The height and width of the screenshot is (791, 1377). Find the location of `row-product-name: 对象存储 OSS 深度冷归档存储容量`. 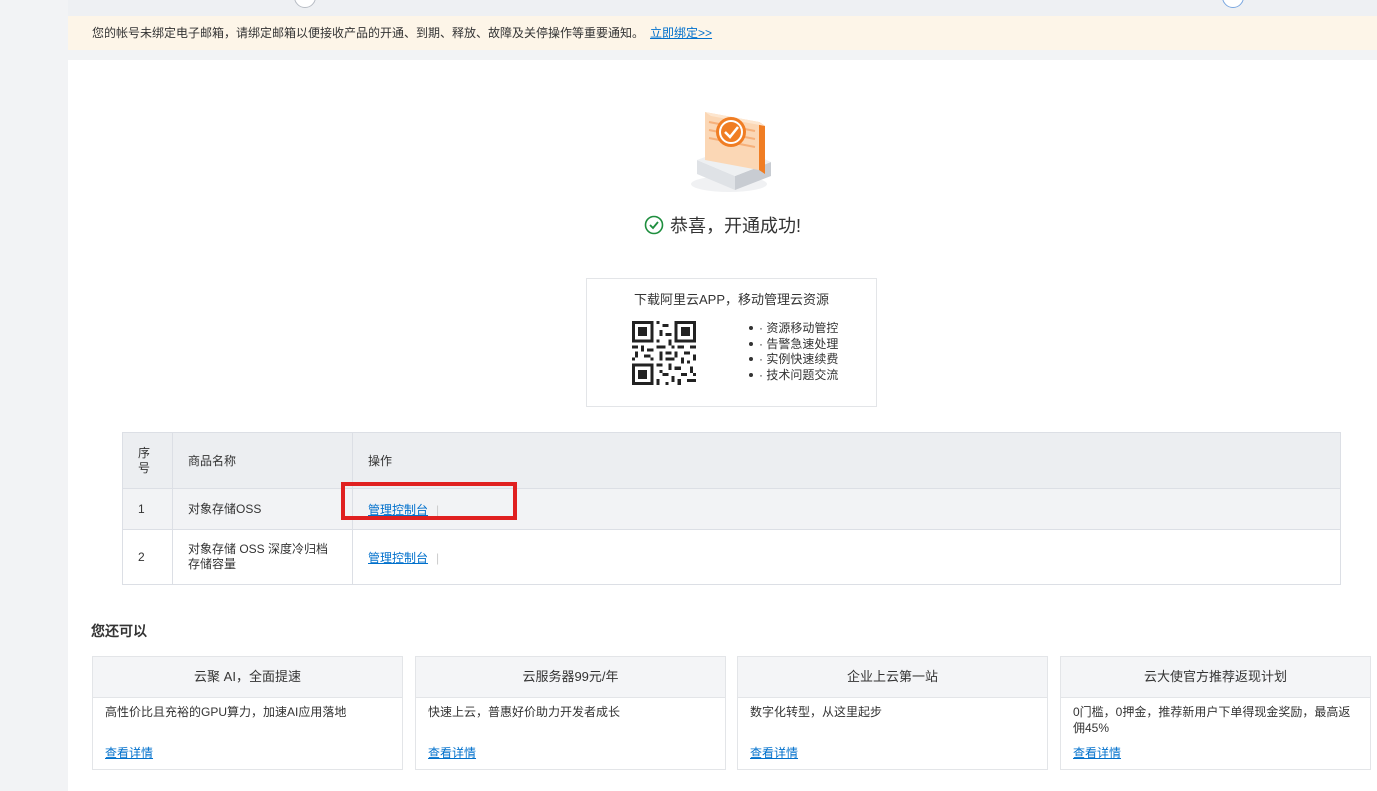

row-product-name: 对象存储 OSS 深度冷归档存储容量 is located at coordinates (262, 557).